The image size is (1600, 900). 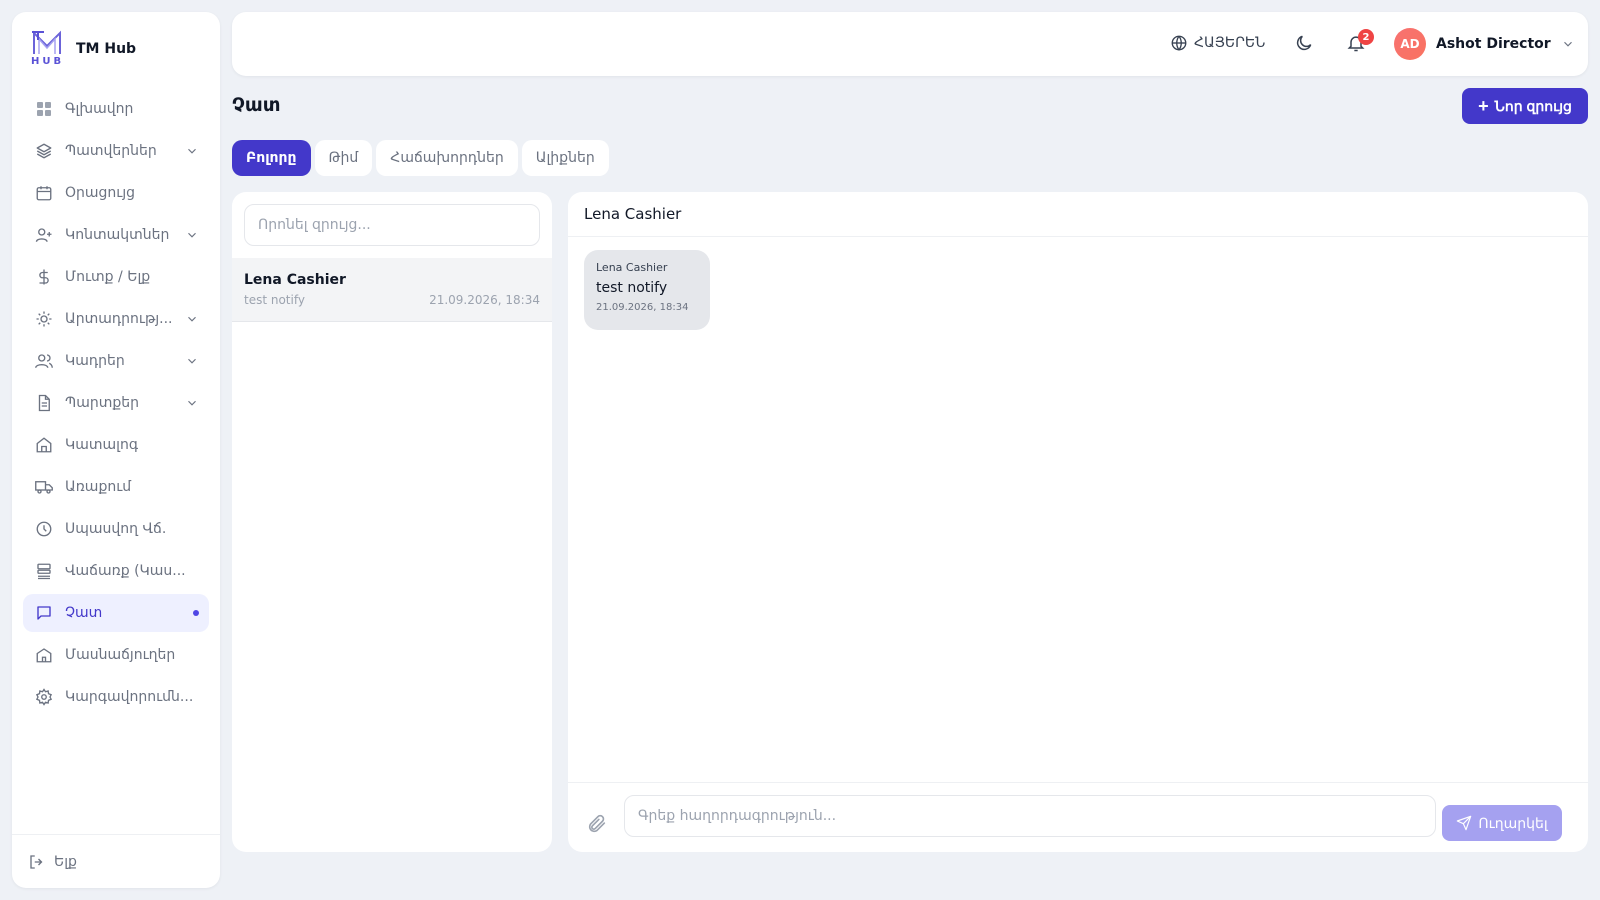 What do you see at coordinates (102, 403) in the screenshot?
I see `sidebar-item-label: Պարտքեր` at bounding box center [102, 403].